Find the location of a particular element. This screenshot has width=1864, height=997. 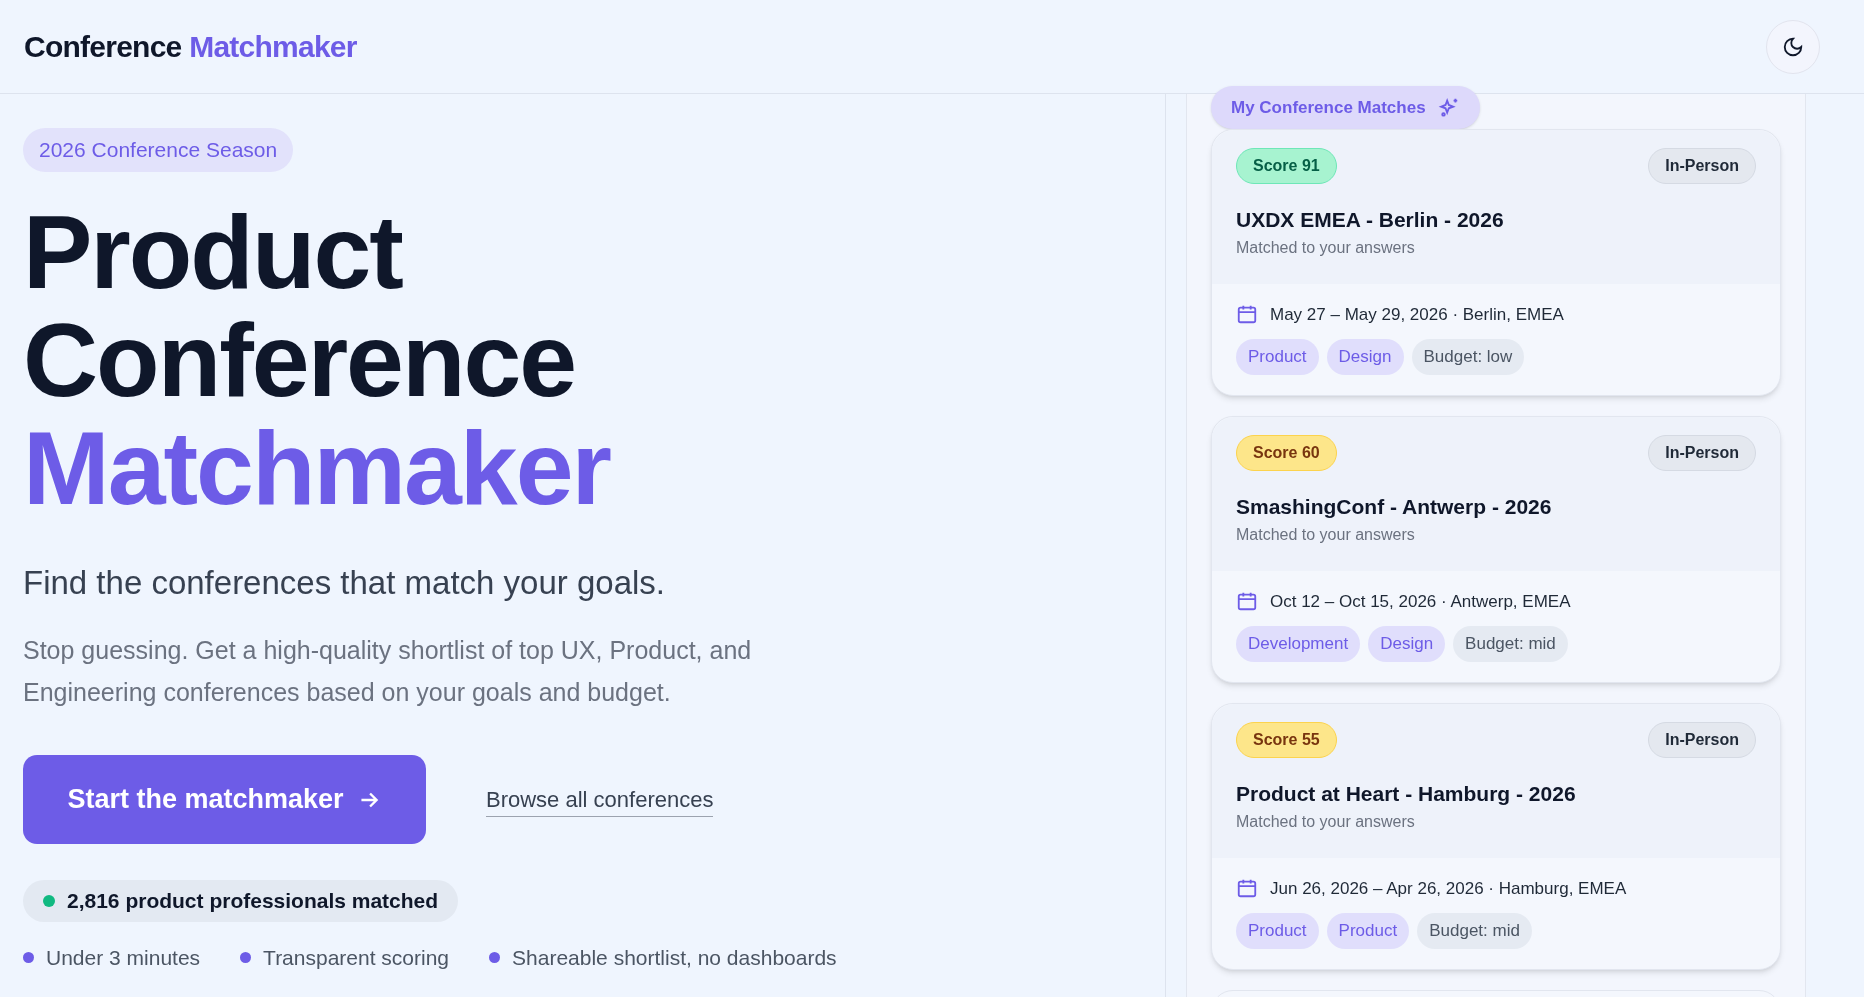

score-badge: Score 55 is located at coordinates (1286, 740).